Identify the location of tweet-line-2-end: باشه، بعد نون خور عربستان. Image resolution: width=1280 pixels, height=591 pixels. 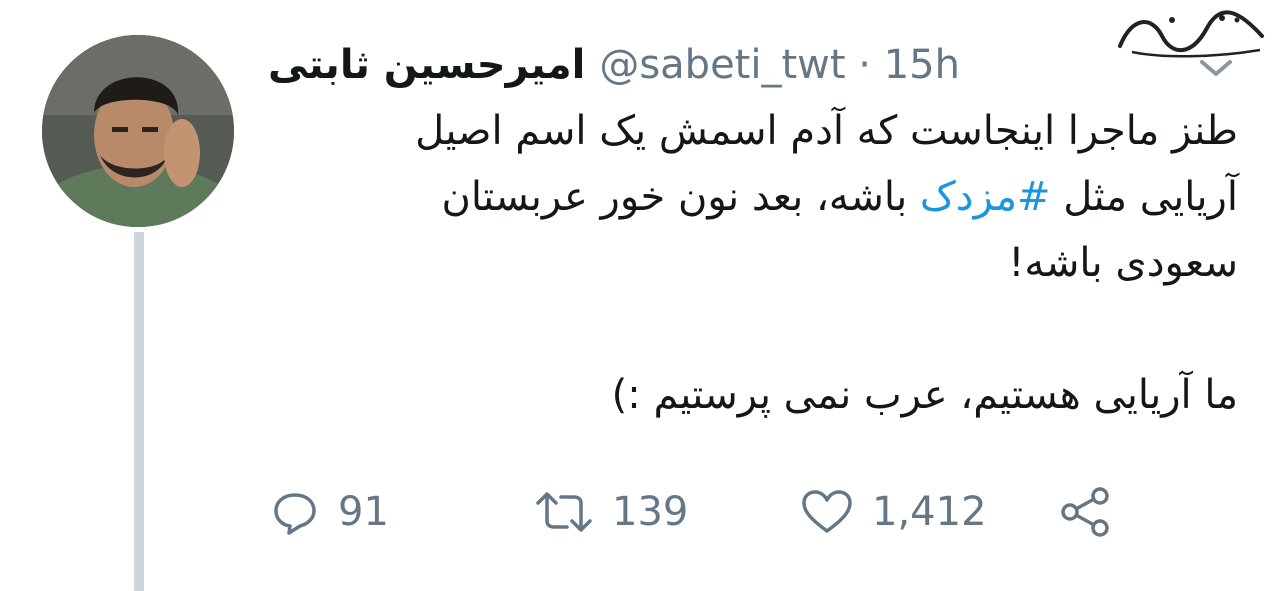
(680, 197).